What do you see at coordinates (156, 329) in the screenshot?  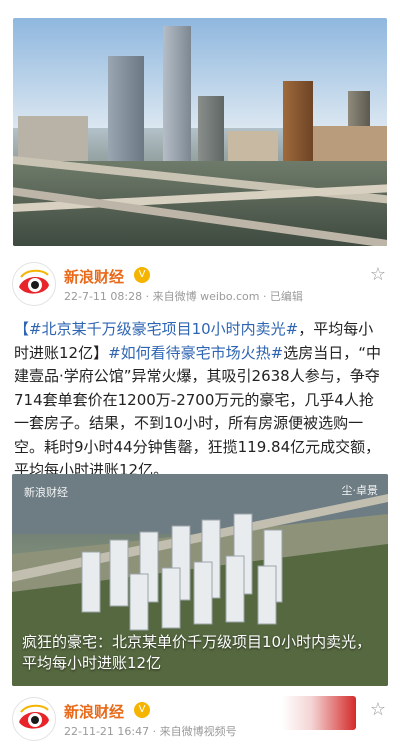 I see `topic-link: 【#北京某千万级豪宅项目10小时内卖光#` at bounding box center [156, 329].